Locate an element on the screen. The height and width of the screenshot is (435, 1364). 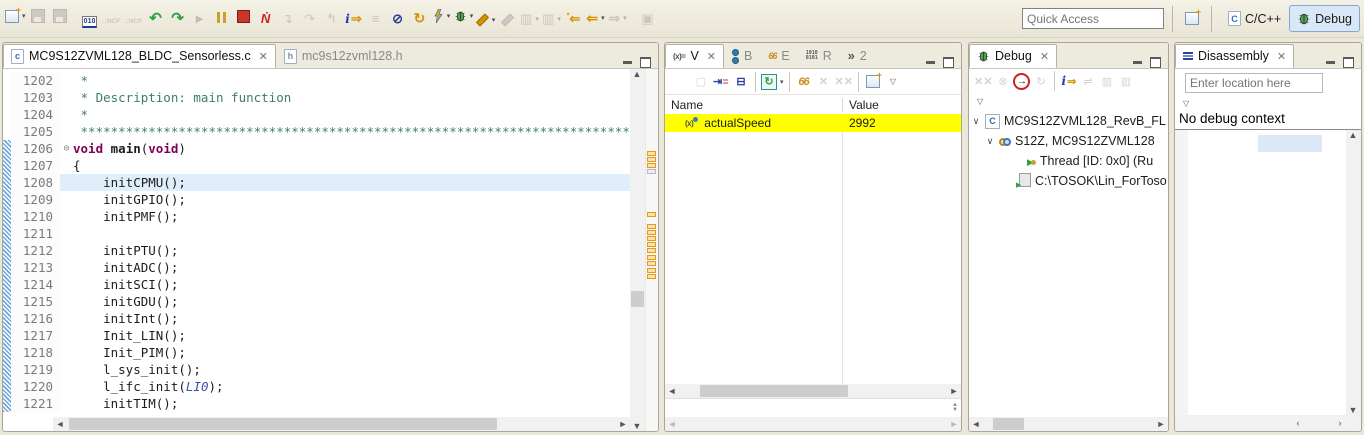
disassembly-hscrollbar: ‹ › is located at coordinates (1268, 423).